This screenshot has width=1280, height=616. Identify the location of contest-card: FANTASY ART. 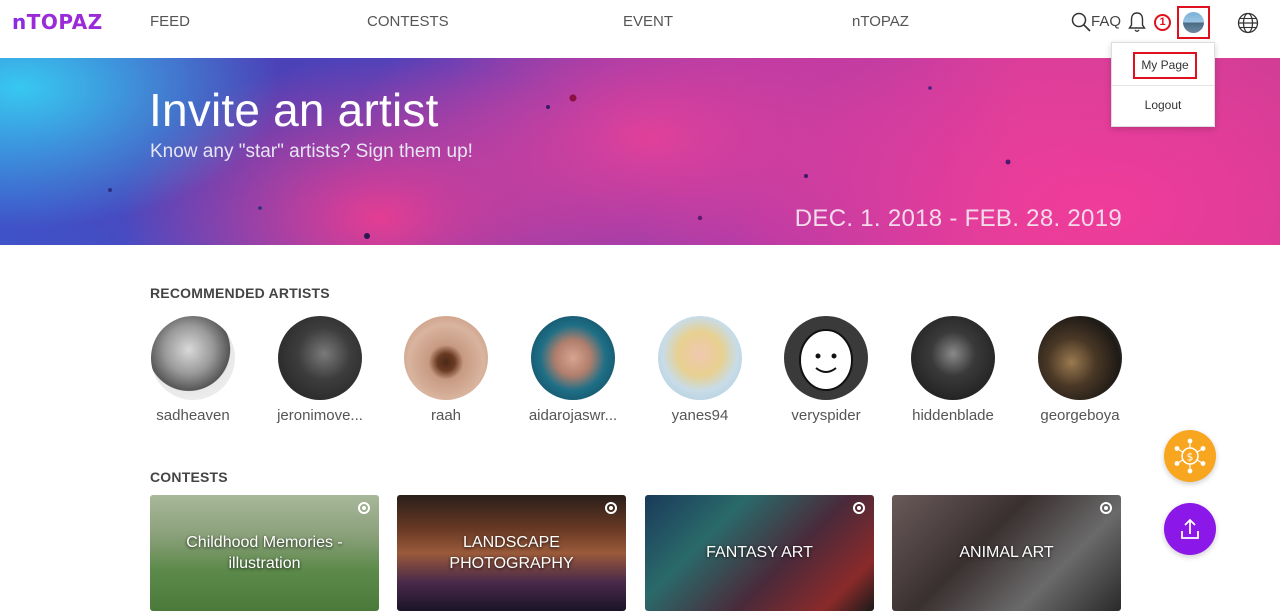
(759, 553).